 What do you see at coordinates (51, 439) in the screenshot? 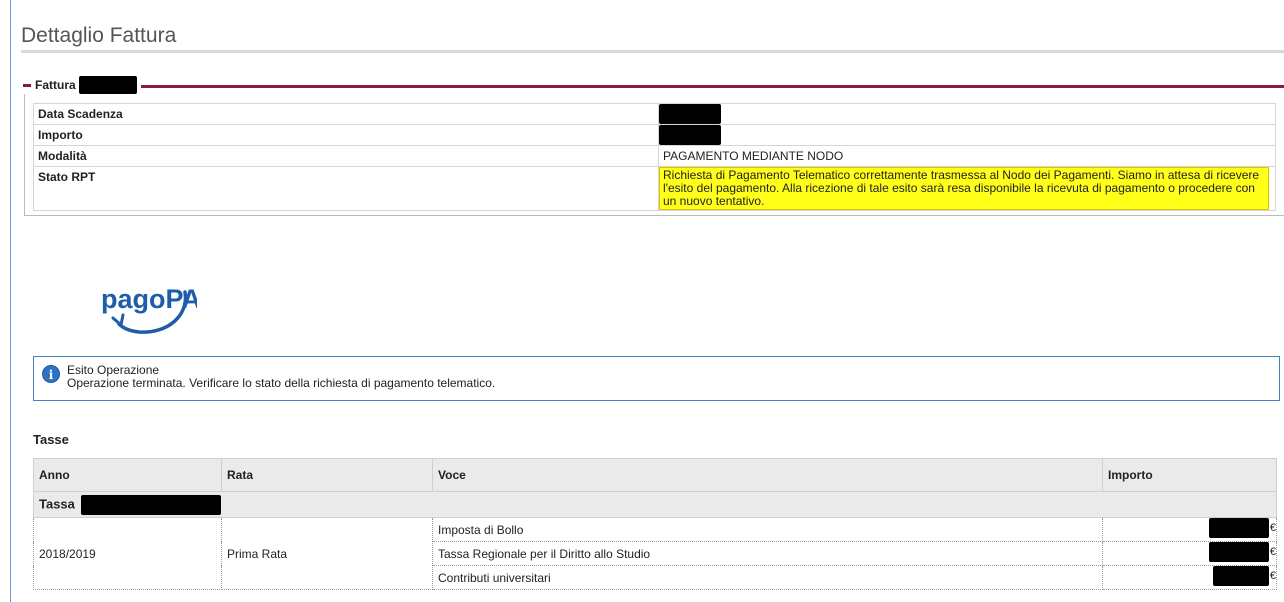
I see `tasse-heading: Tasse` at bounding box center [51, 439].